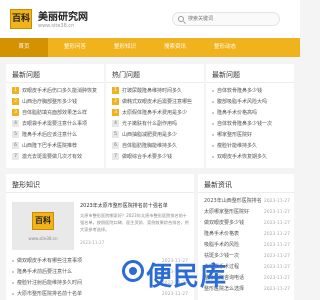 The height and width of the screenshot is (300, 320). I want to click on list-item: 瘦脸针能维持多久, so click(251, 146).